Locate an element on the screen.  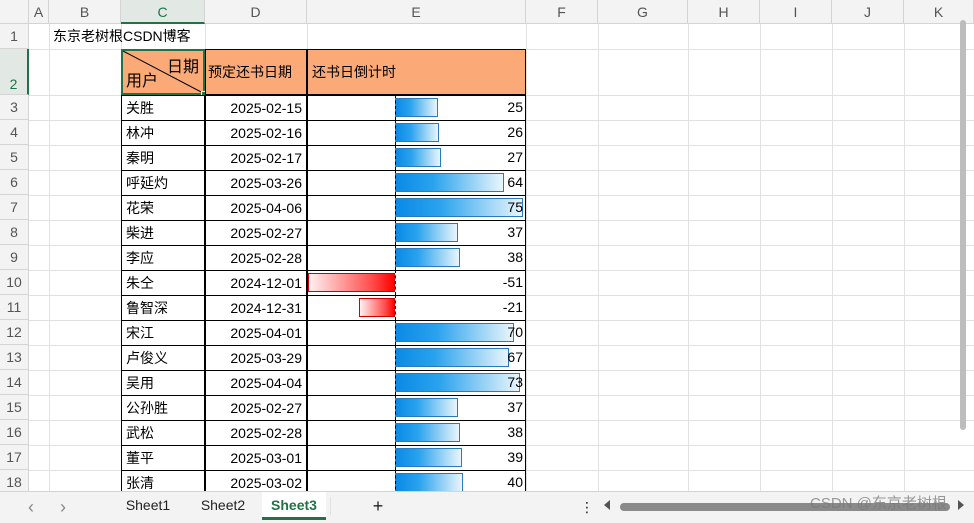
row-header-1: 1 is located at coordinates (14, 36).